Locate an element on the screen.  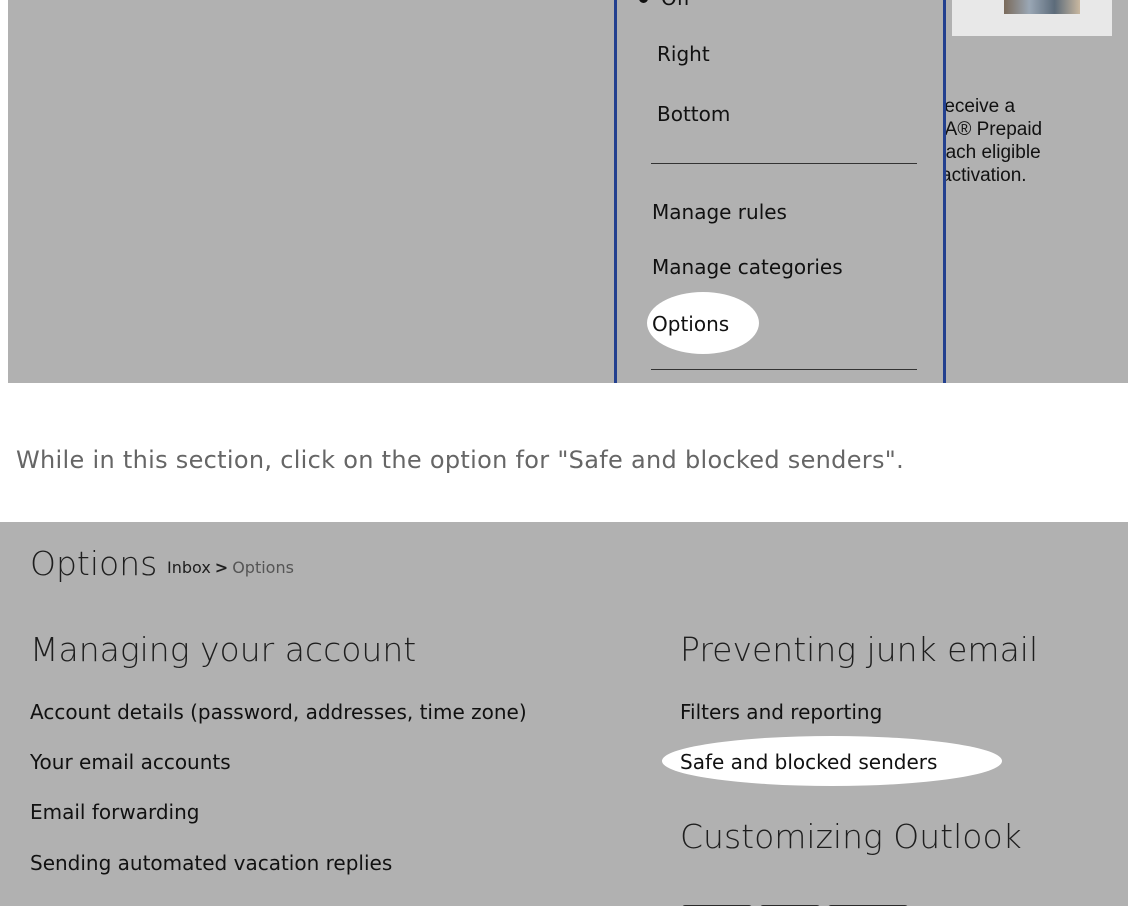
page-title: Options is located at coordinates (94, 563).